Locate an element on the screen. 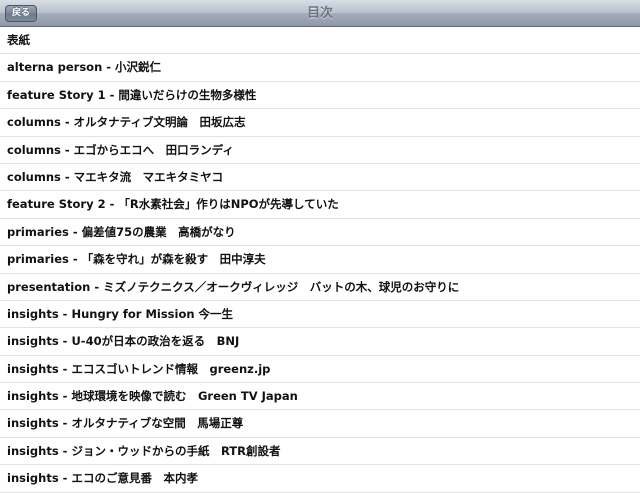 Image resolution: width=640 pixels, height=493 pixels. list-item: feature Story 1 - 間違いだらけの生物多様性 is located at coordinates (320, 96).